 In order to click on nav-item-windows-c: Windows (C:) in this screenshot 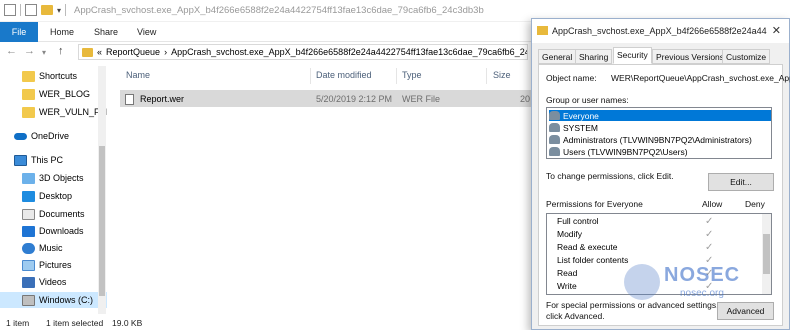, I will do `click(53, 300)`.